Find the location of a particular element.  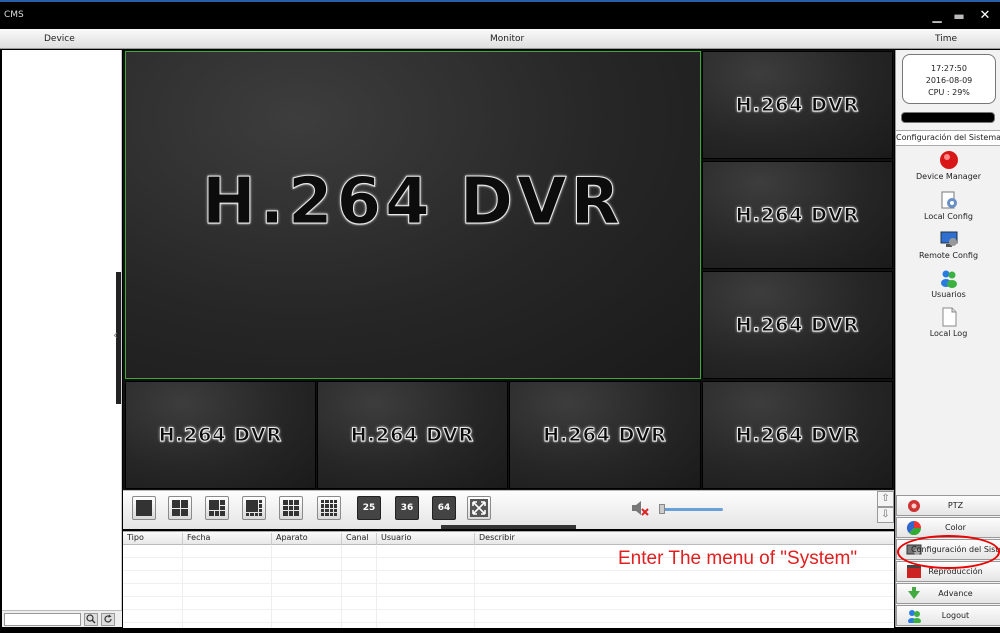

log-col-tipo: Tipo is located at coordinates (133, 539).